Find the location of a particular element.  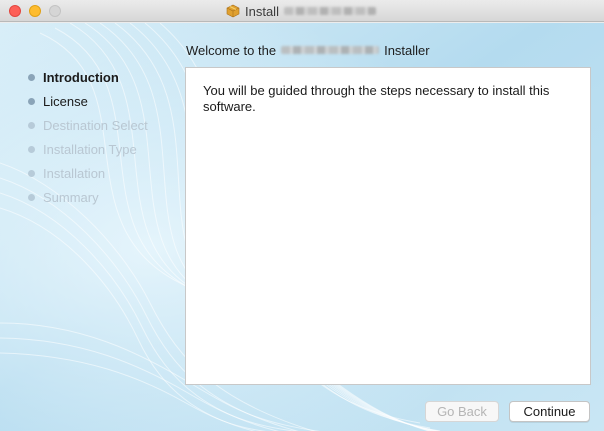

redacted-product-name is located at coordinates (329, 11).